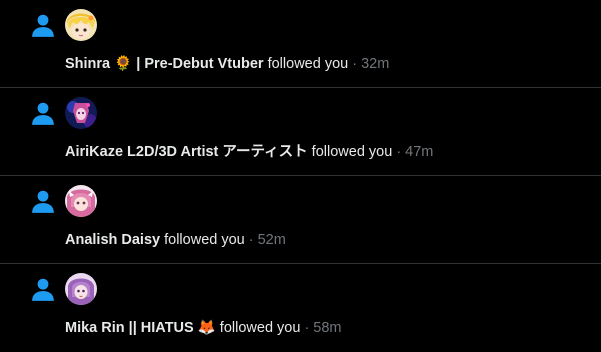  What do you see at coordinates (369, 64) in the screenshot?
I see `timestamp: · 32m` at bounding box center [369, 64].